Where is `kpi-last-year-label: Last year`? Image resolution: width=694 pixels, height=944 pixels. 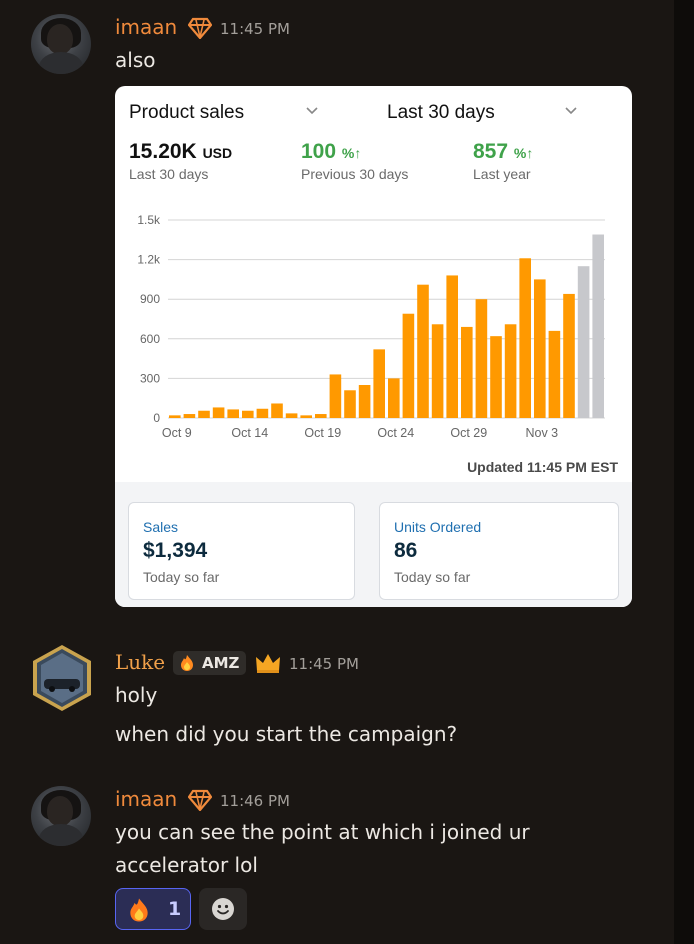
kpi-last-year-label: Last year is located at coordinates (502, 174).